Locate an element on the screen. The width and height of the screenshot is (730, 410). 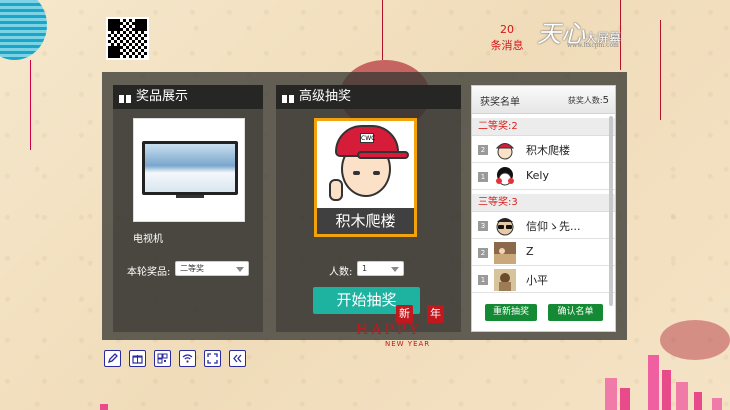
round-prize-select: 二等奖 is located at coordinates (212, 268).